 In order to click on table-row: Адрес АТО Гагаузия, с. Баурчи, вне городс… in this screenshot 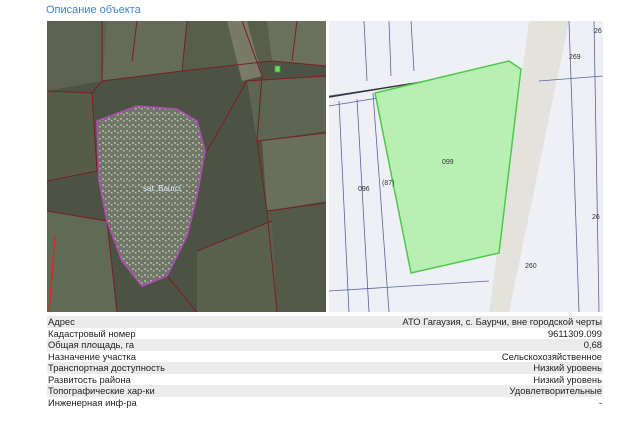, I will do `click(325, 322)`.